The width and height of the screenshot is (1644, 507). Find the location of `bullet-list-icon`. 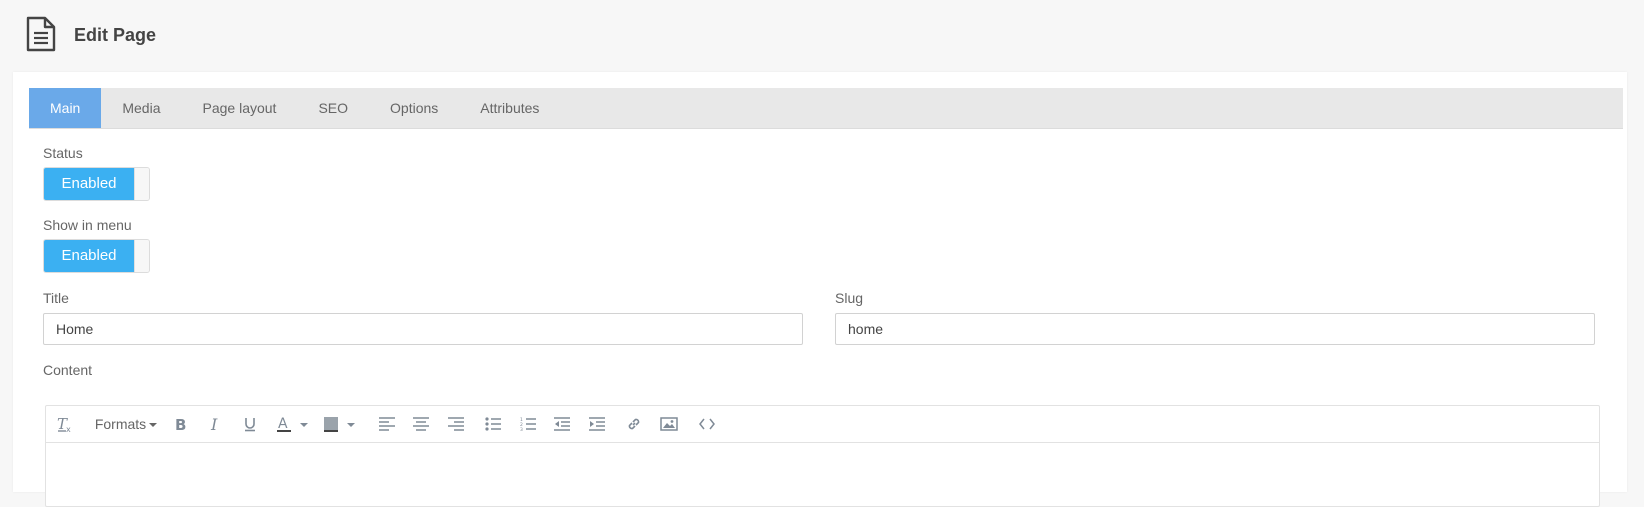

bullet-list-icon is located at coordinates (493, 424).